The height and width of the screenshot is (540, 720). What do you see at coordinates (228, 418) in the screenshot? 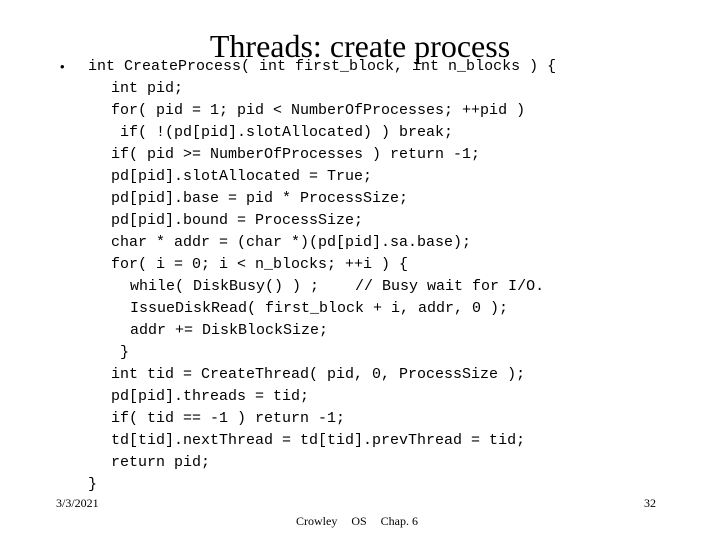
I see `code-line-text: if( tid == -1 ) return -1;` at bounding box center [228, 418].